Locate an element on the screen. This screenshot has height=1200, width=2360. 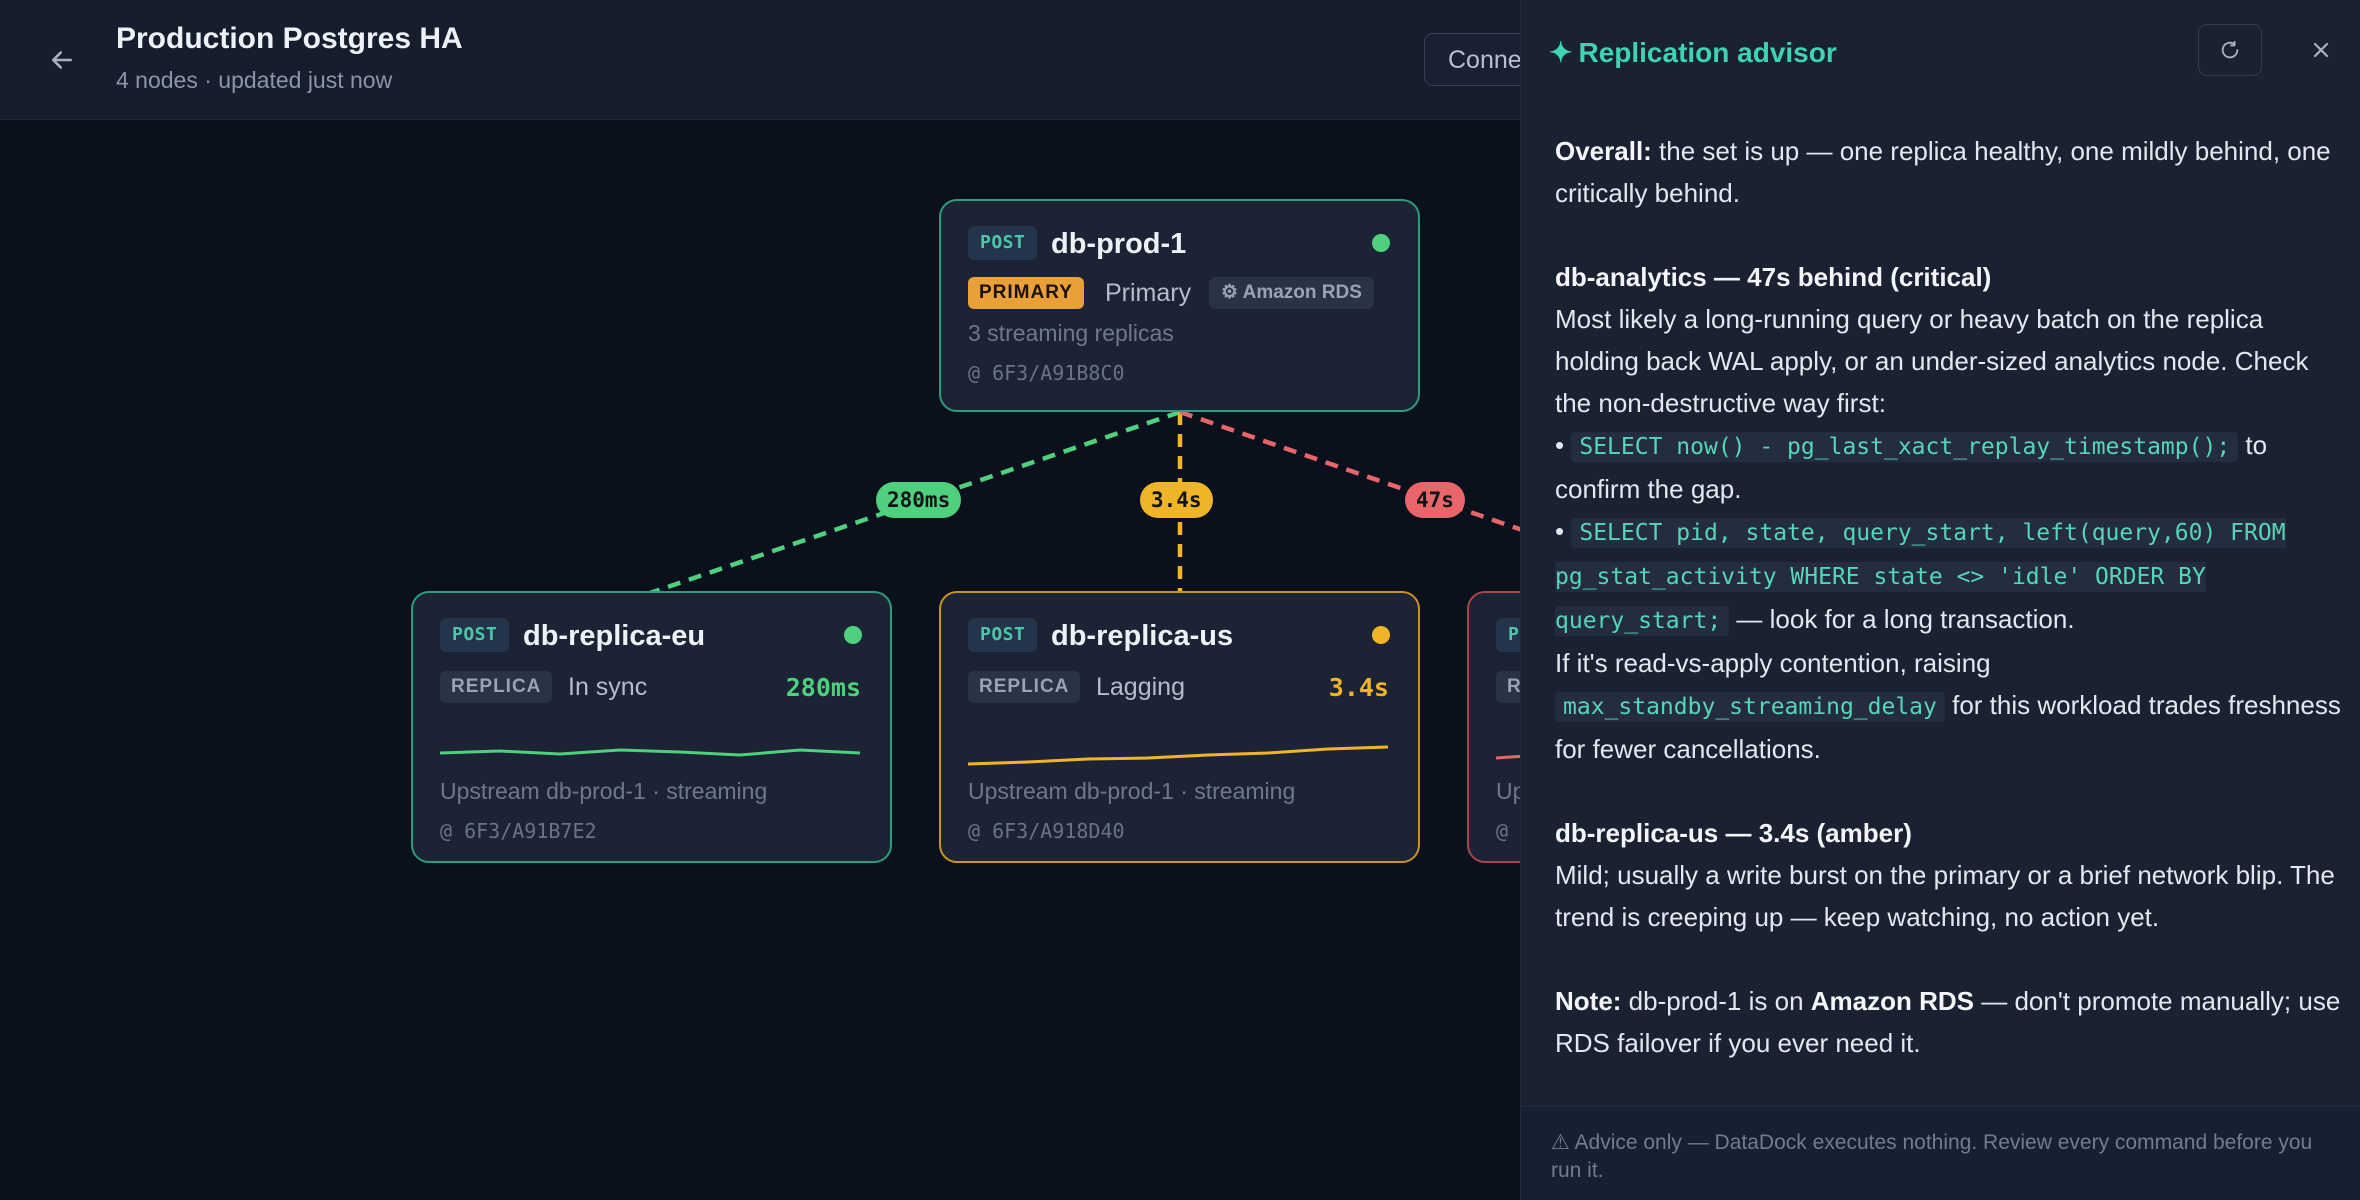
close-button is located at coordinates (2321, 50).